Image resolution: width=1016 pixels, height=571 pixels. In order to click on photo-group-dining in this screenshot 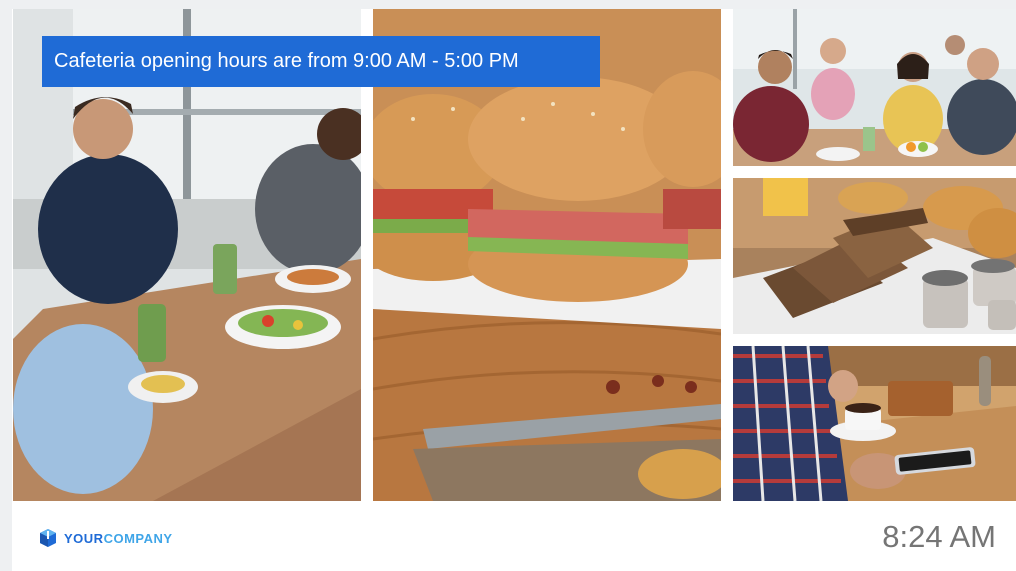, I will do `click(874, 87)`.